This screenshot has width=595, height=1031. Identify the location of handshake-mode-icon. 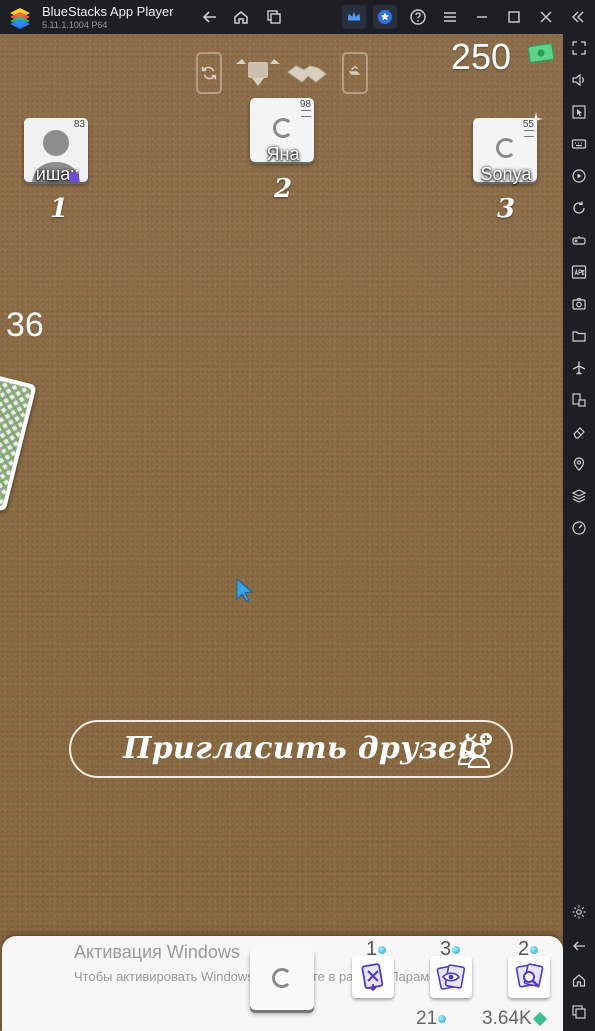
(307, 73).